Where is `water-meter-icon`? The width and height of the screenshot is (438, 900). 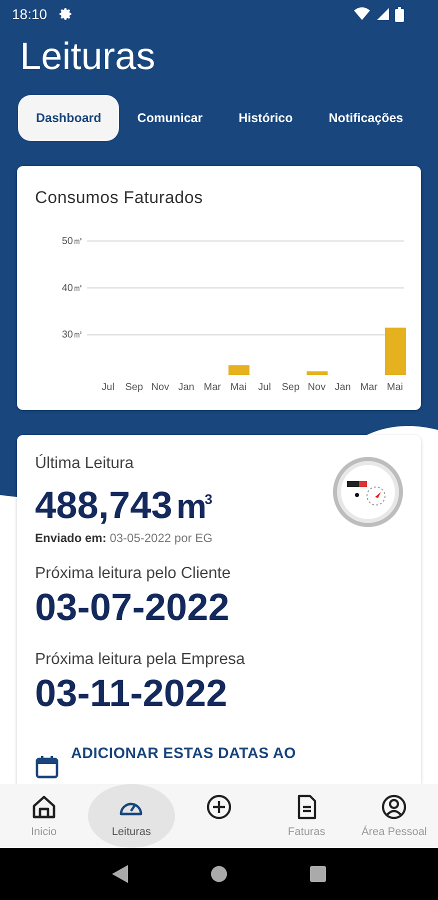
water-meter-icon is located at coordinates (368, 492).